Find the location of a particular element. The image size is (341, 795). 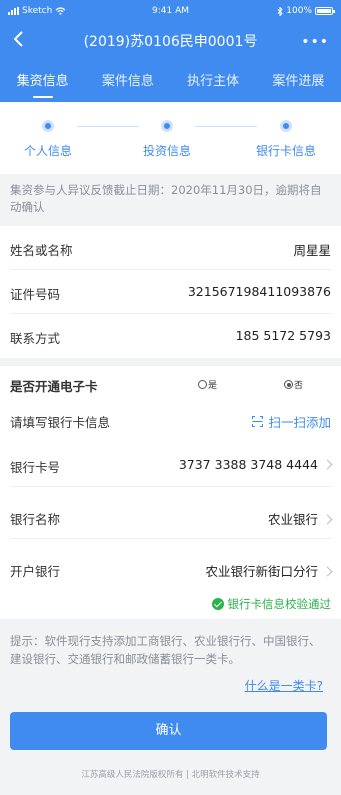

card-number-row: 银行卡号 3737 3388 3748 4444 is located at coordinates (171, 465).